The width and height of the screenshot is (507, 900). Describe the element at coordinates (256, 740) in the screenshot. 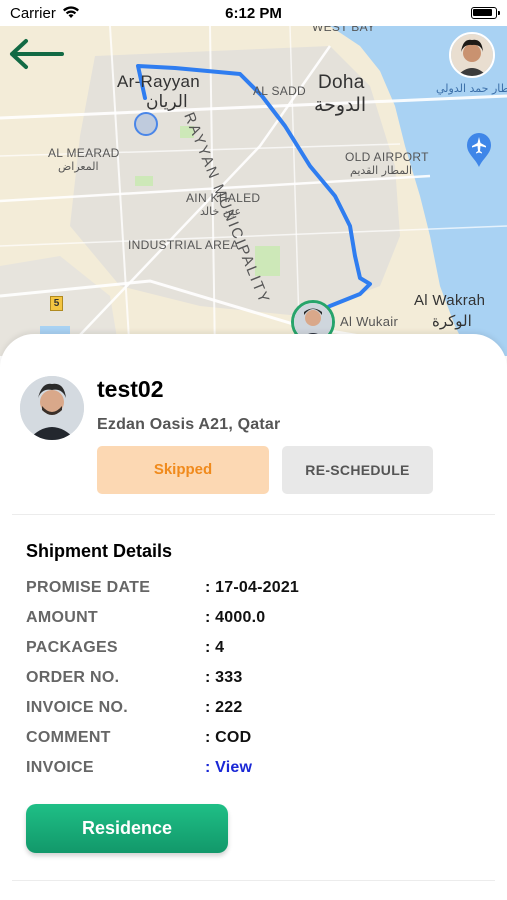

I see `detail-row-comment: COMMENT : COD` at that location.